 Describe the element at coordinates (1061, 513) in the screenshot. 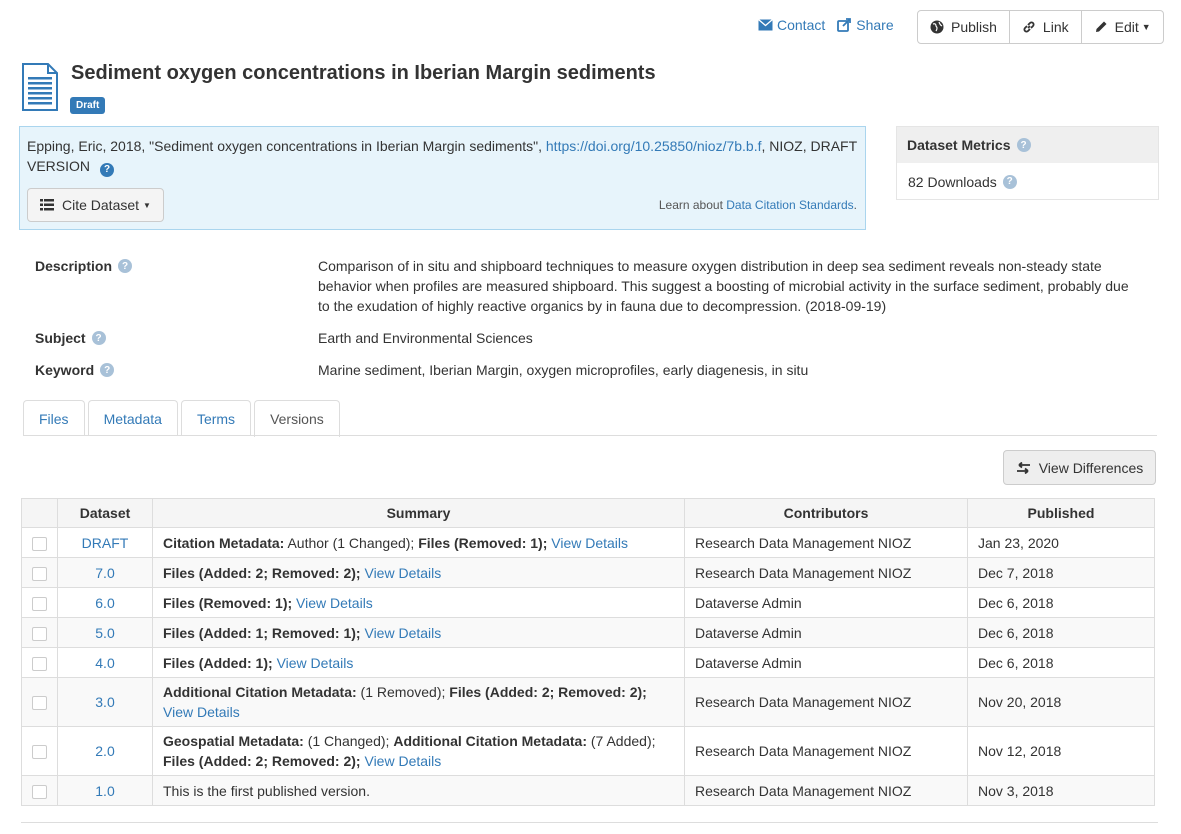

I see `column-header-published: Published` at that location.